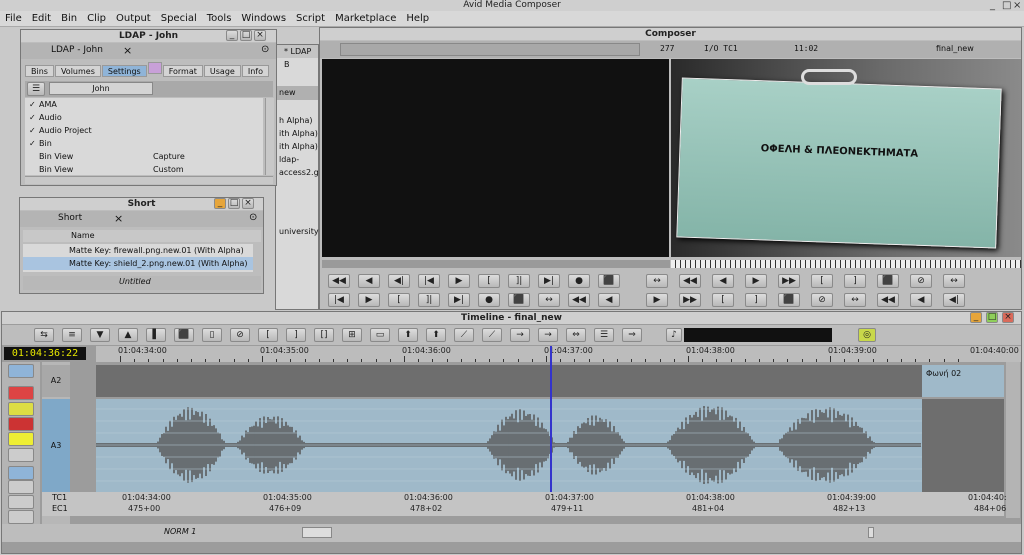 The width and height of the screenshot is (1024, 555). I want to click on transport-button: ], so click(855, 281).